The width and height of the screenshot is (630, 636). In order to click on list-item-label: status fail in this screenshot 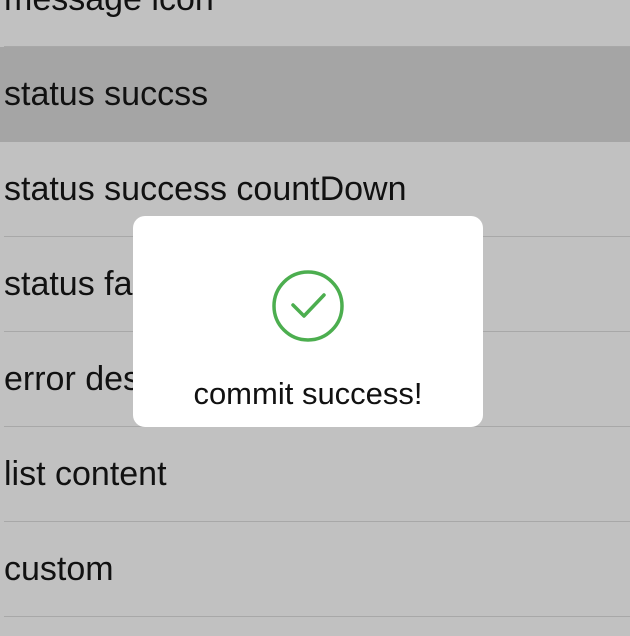, I will do `click(76, 284)`.